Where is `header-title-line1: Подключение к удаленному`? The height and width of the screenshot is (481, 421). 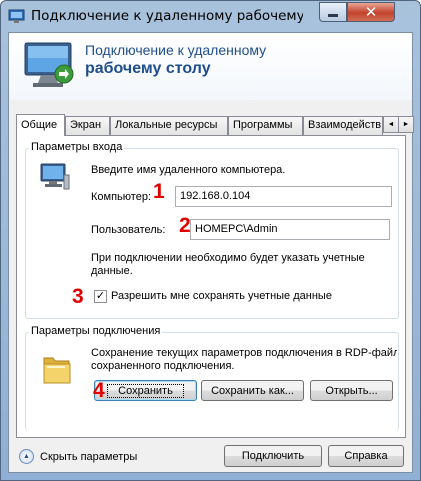 header-title-line1: Подключение к удаленному is located at coordinates (176, 50).